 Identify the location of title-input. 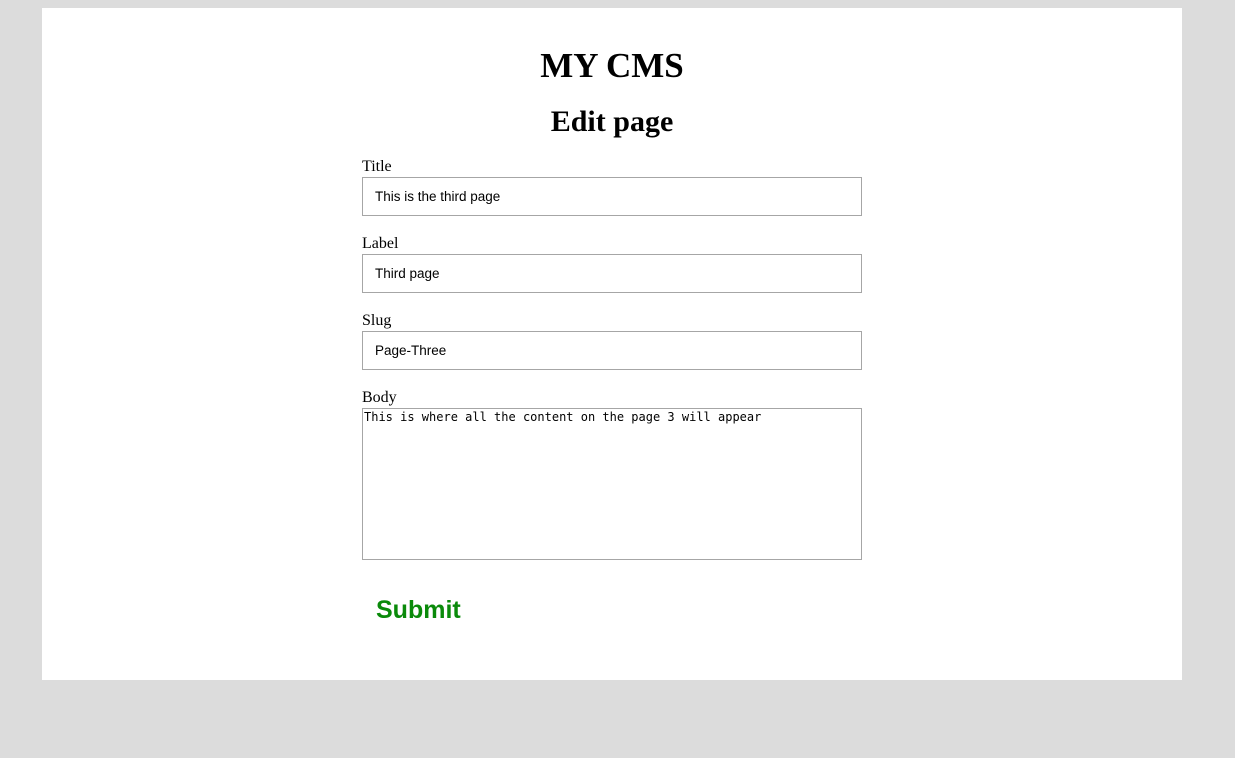
(612, 196).